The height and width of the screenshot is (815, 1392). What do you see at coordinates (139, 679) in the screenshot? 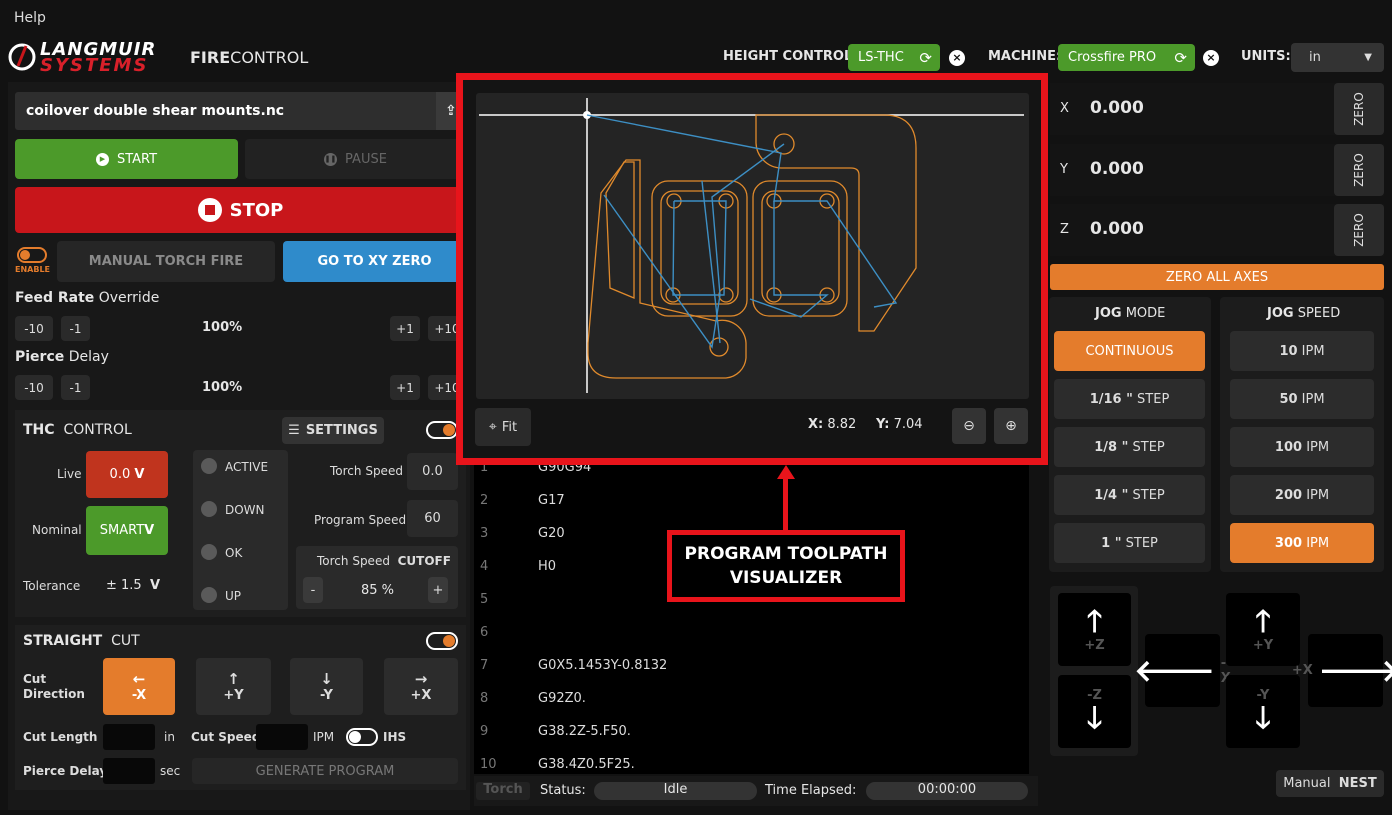
I see `arrow-left-icon: ←` at bounding box center [139, 679].